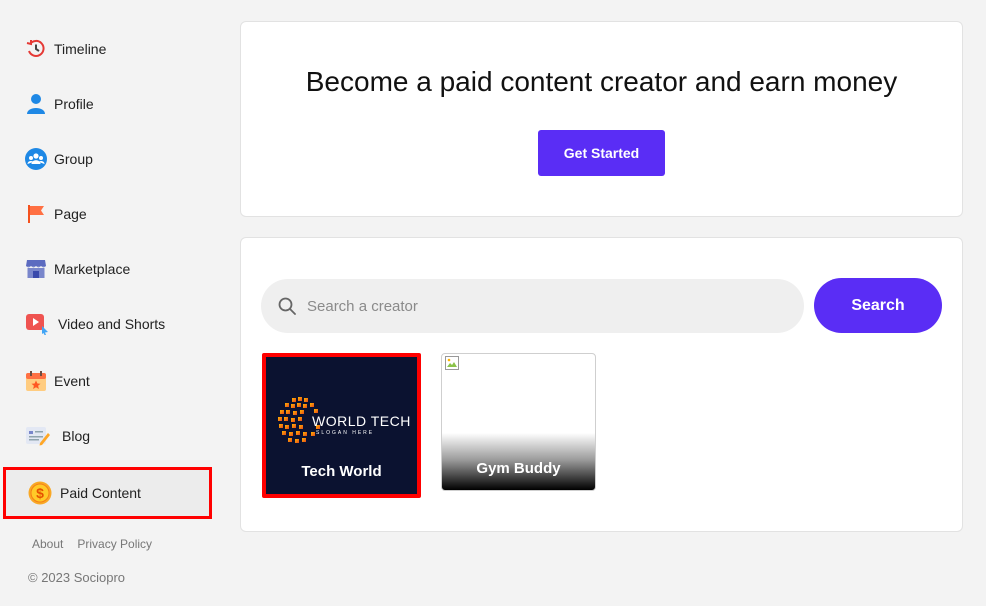 This screenshot has height=606, width=986. What do you see at coordinates (542, 306) in the screenshot?
I see `search-input` at bounding box center [542, 306].